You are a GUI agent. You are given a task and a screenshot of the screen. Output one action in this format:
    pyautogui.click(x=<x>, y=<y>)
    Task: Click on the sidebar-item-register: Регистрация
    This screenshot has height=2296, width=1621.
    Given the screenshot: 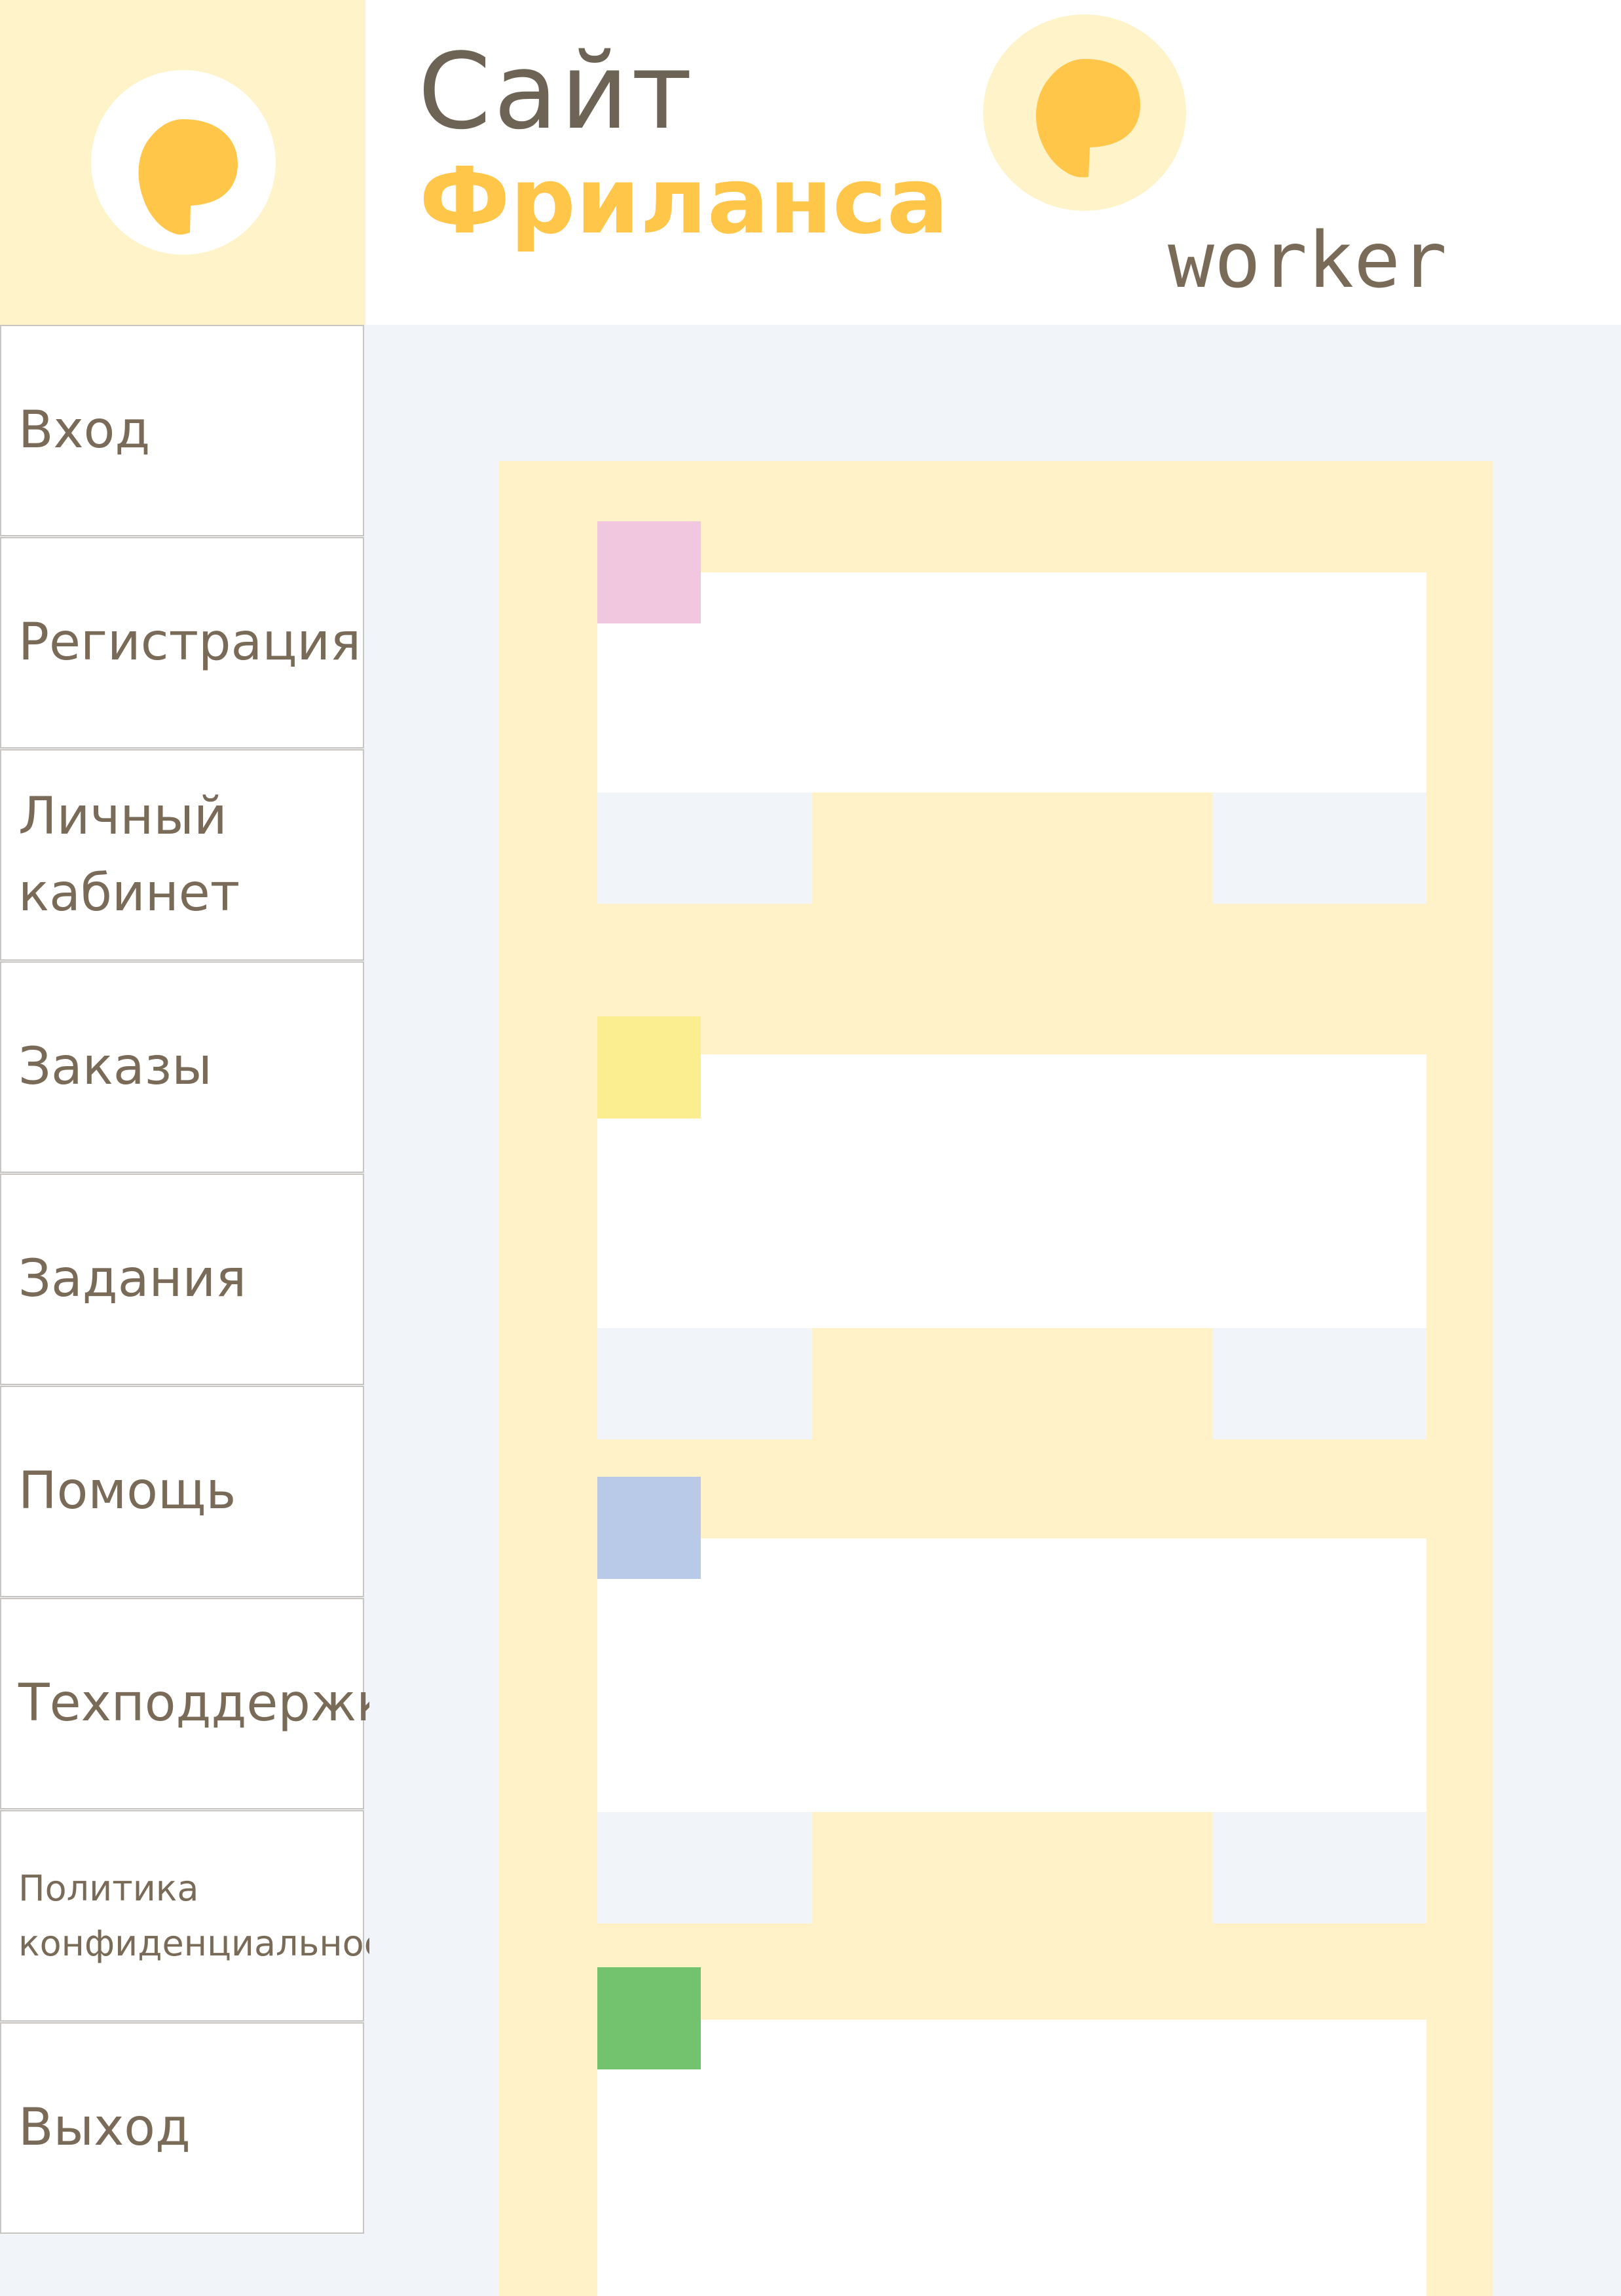 What is the action you would take?
    pyautogui.click(x=182, y=643)
    